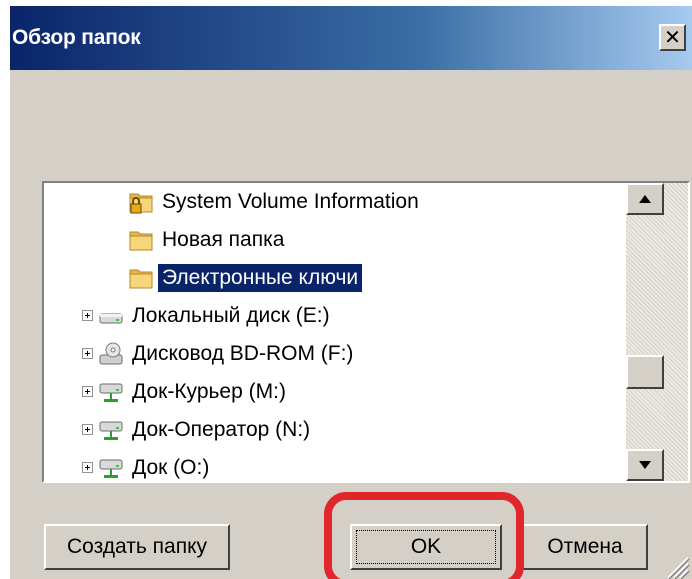 The height and width of the screenshot is (579, 692). I want to click on tree-item-system-volume-information: System Volume Information, so click(335, 202).